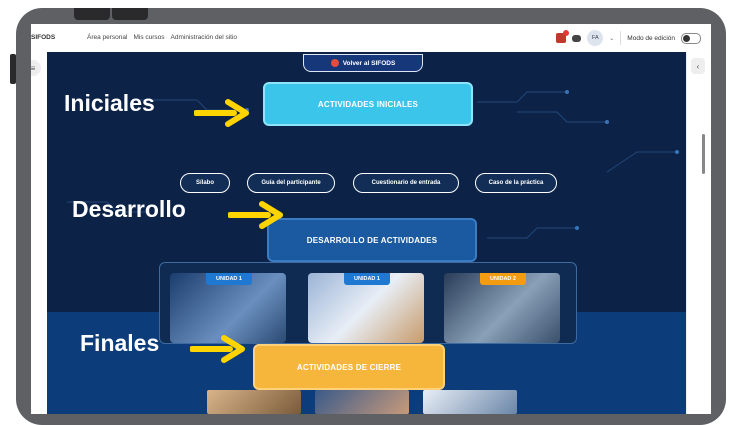 The image size is (744, 425). I want to click on closing-thumbnails, so click(367, 402).